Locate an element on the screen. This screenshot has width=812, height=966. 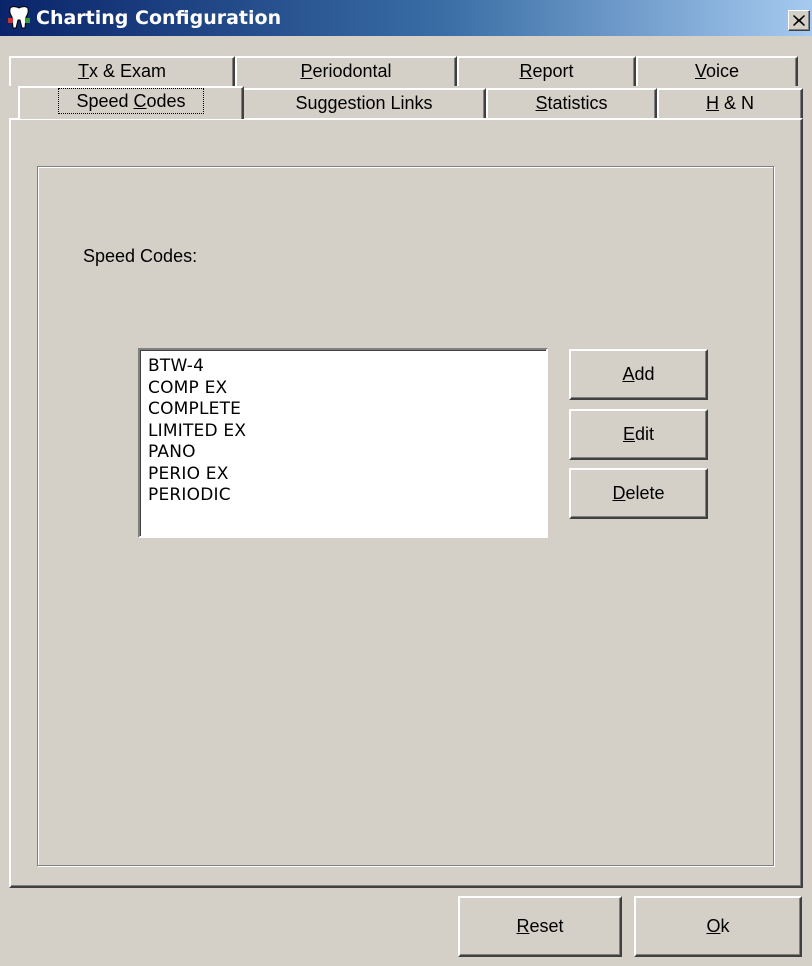
list-item: COMP EX is located at coordinates (347, 389).